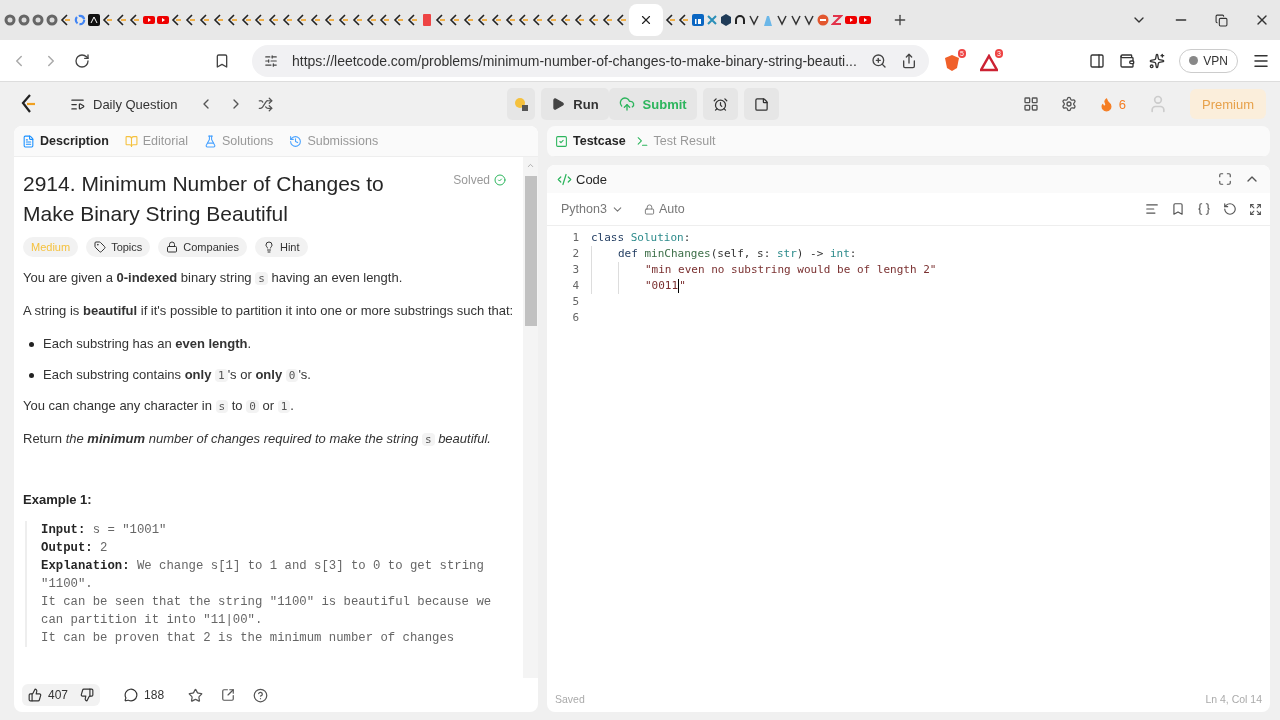 This screenshot has height=720, width=1280. I want to click on code-line: "0011", so click(665, 286).